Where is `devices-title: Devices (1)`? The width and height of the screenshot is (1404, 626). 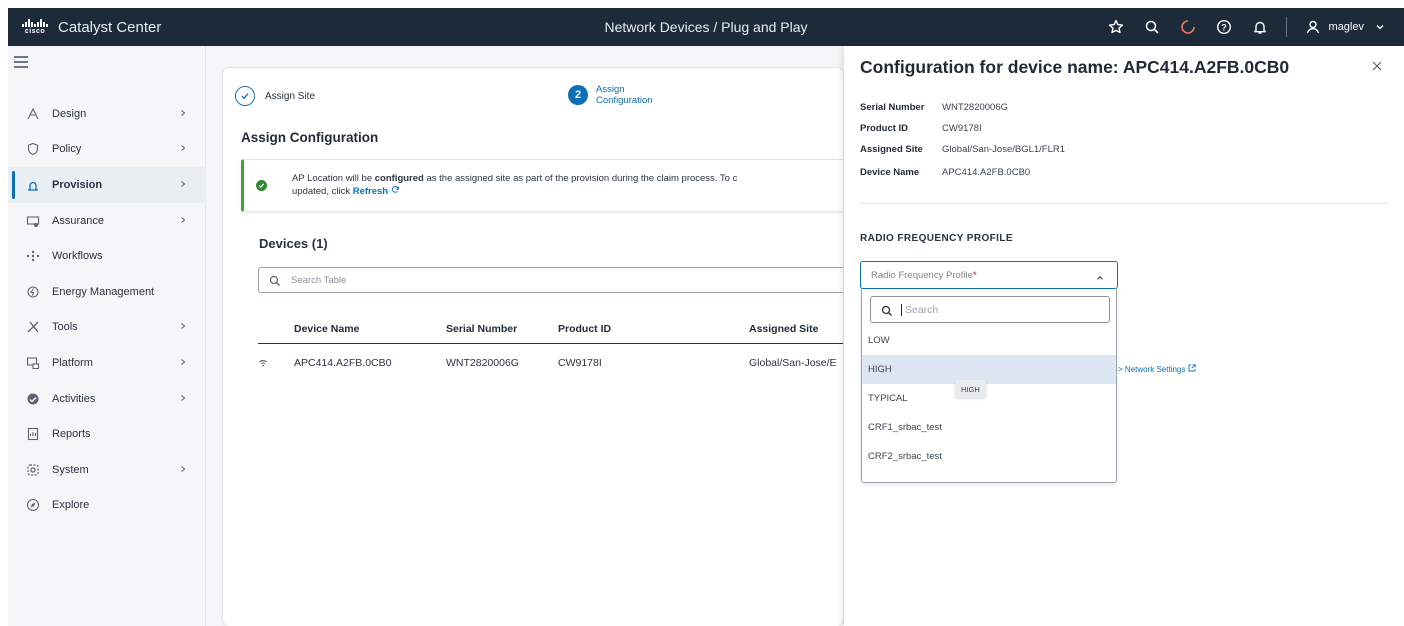
devices-title: Devices (1) is located at coordinates (293, 243).